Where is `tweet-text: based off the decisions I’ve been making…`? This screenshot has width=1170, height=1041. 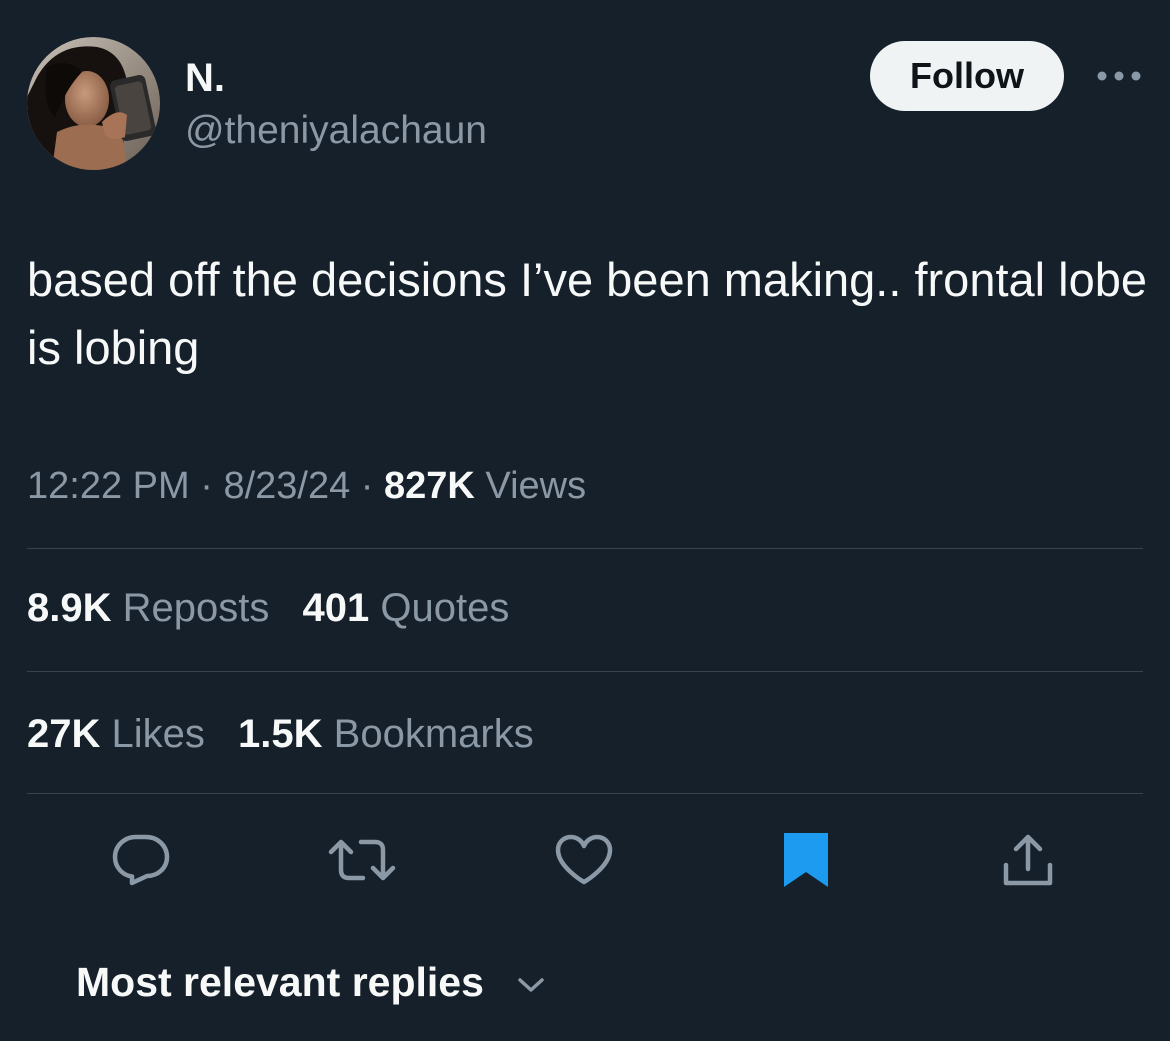
tweet-text: based off the decisions I’ve been making… is located at coordinates (587, 313).